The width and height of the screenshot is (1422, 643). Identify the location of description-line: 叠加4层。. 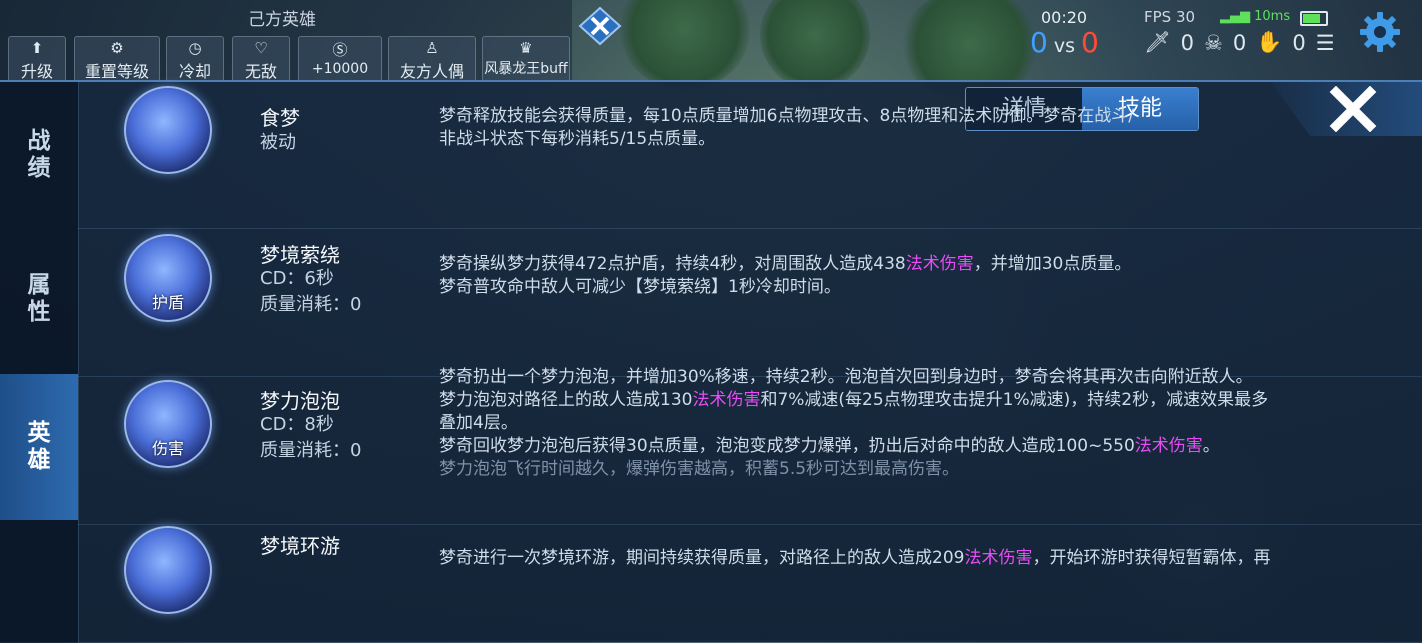
(919, 423).